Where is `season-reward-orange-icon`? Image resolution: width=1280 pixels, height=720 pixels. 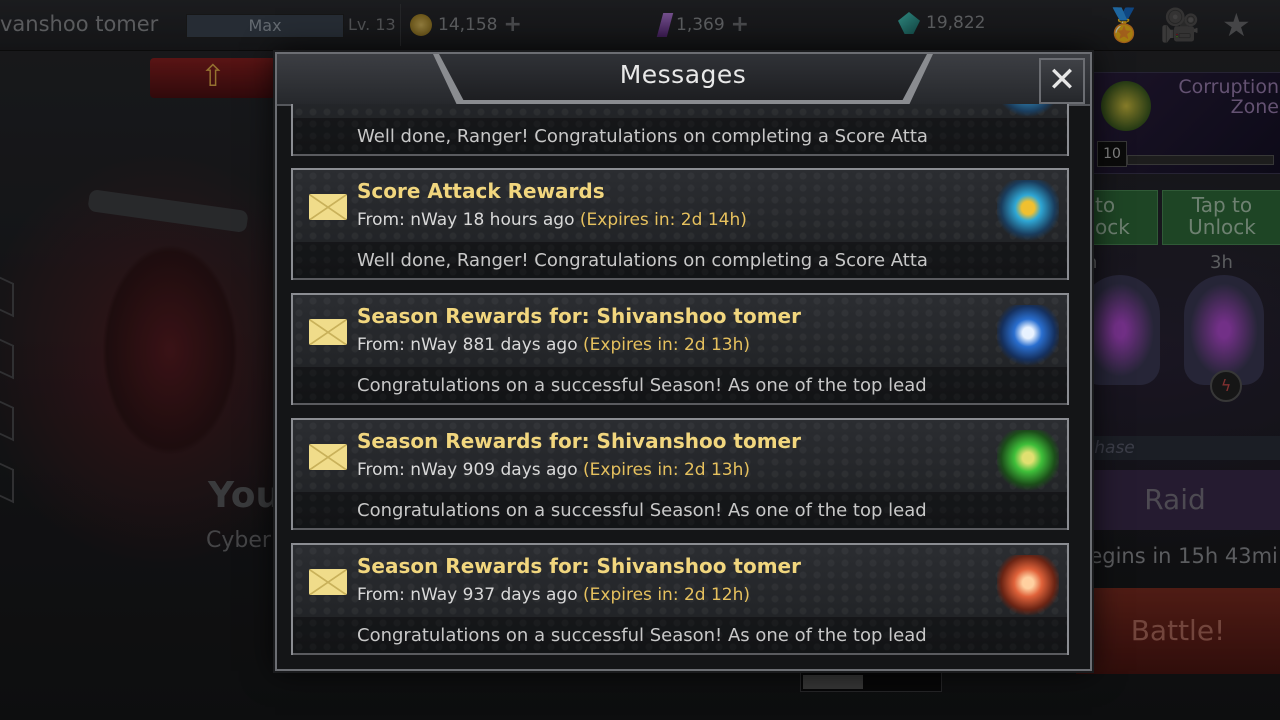 season-reward-orange-icon is located at coordinates (1028, 586).